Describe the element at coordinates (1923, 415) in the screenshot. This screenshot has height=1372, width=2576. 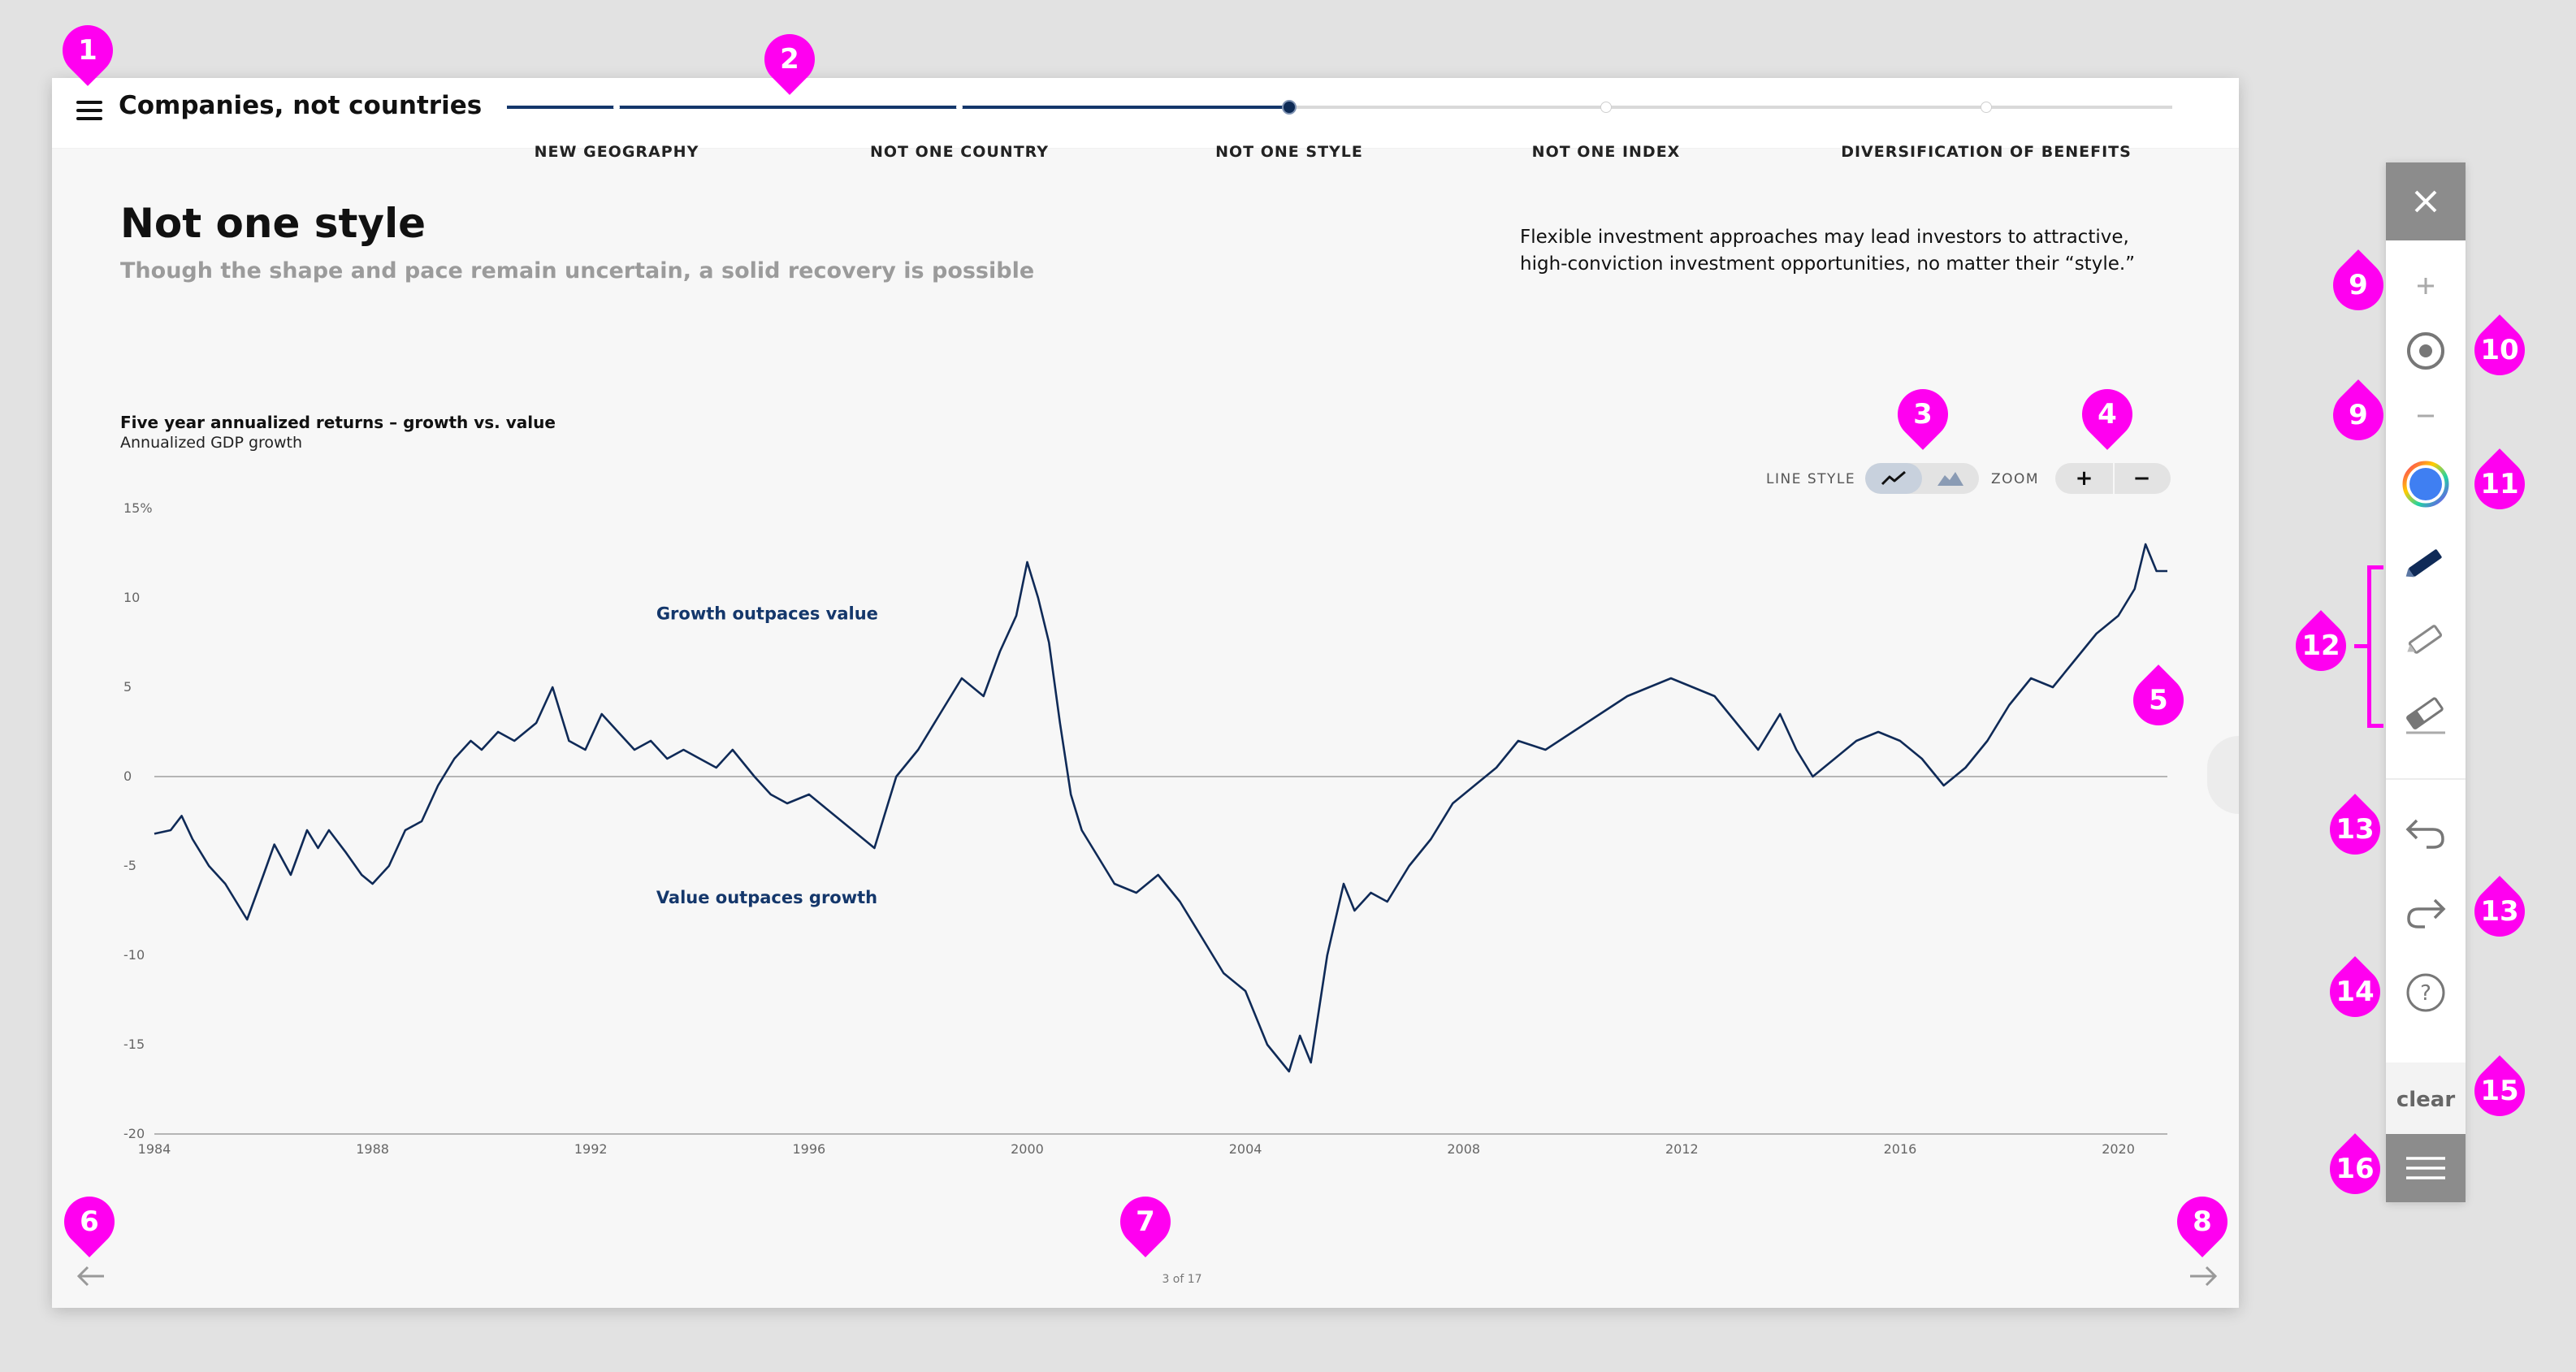
I see `callout-marker: 3` at that location.